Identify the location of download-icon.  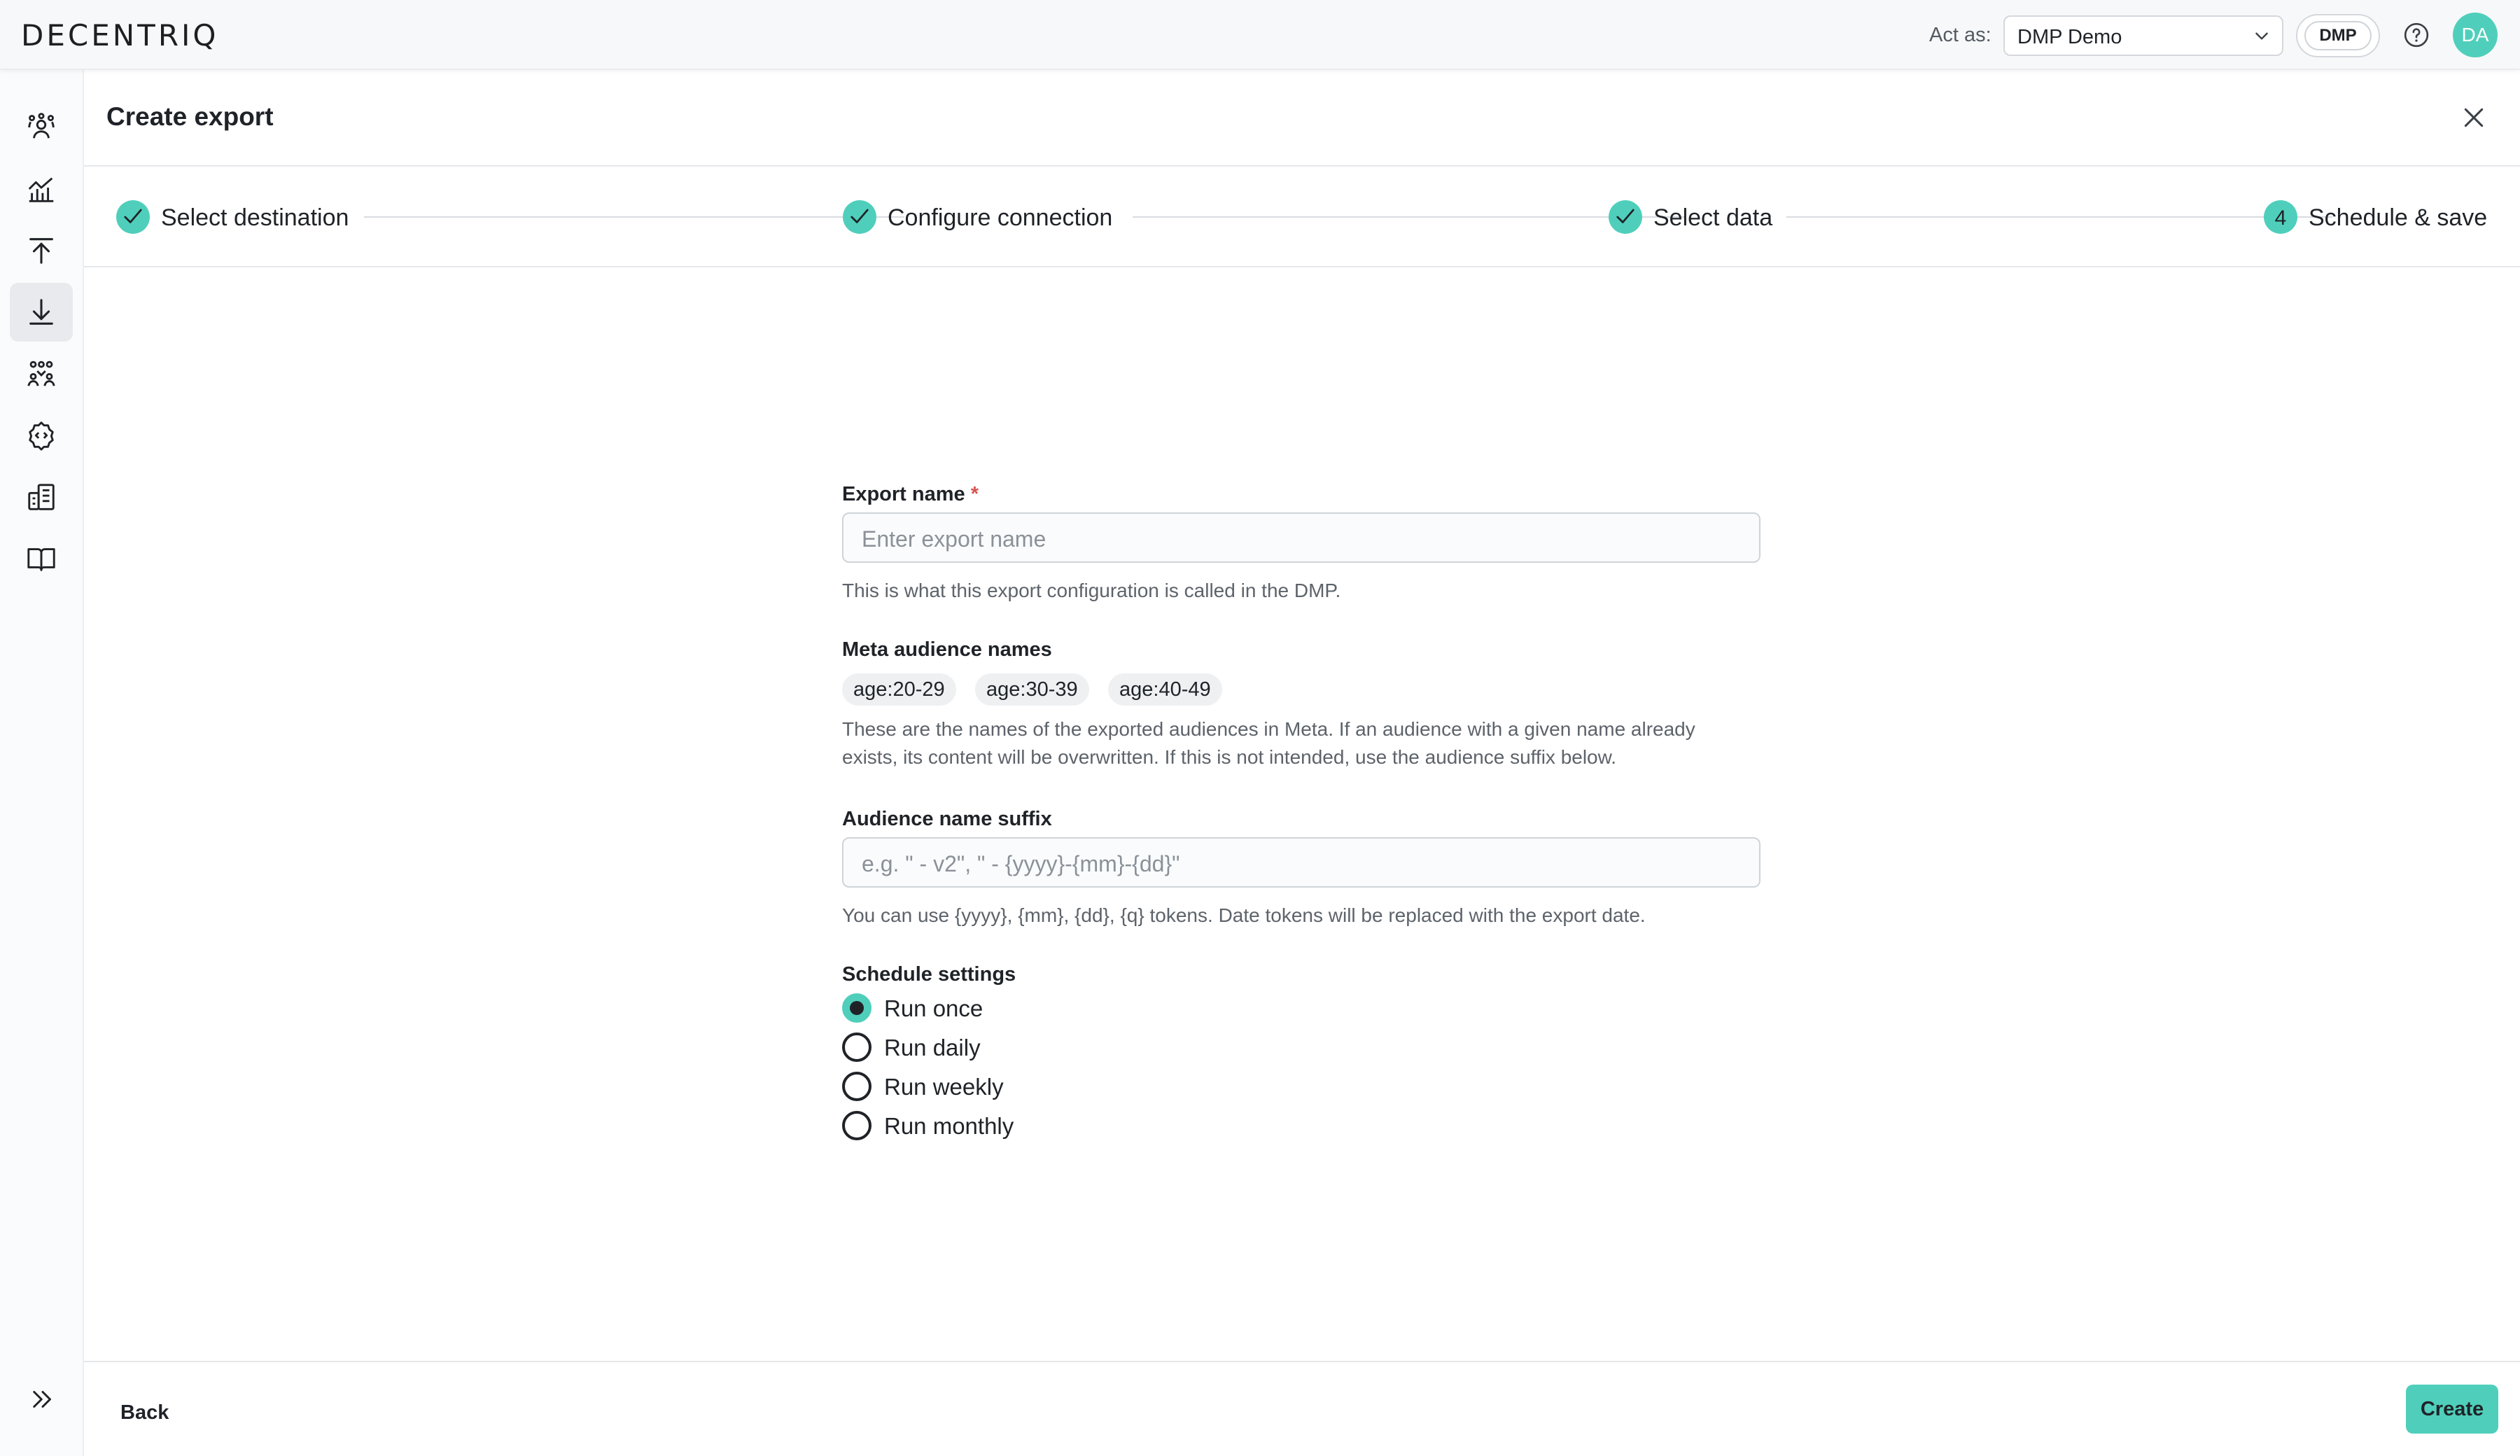
(41, 312).